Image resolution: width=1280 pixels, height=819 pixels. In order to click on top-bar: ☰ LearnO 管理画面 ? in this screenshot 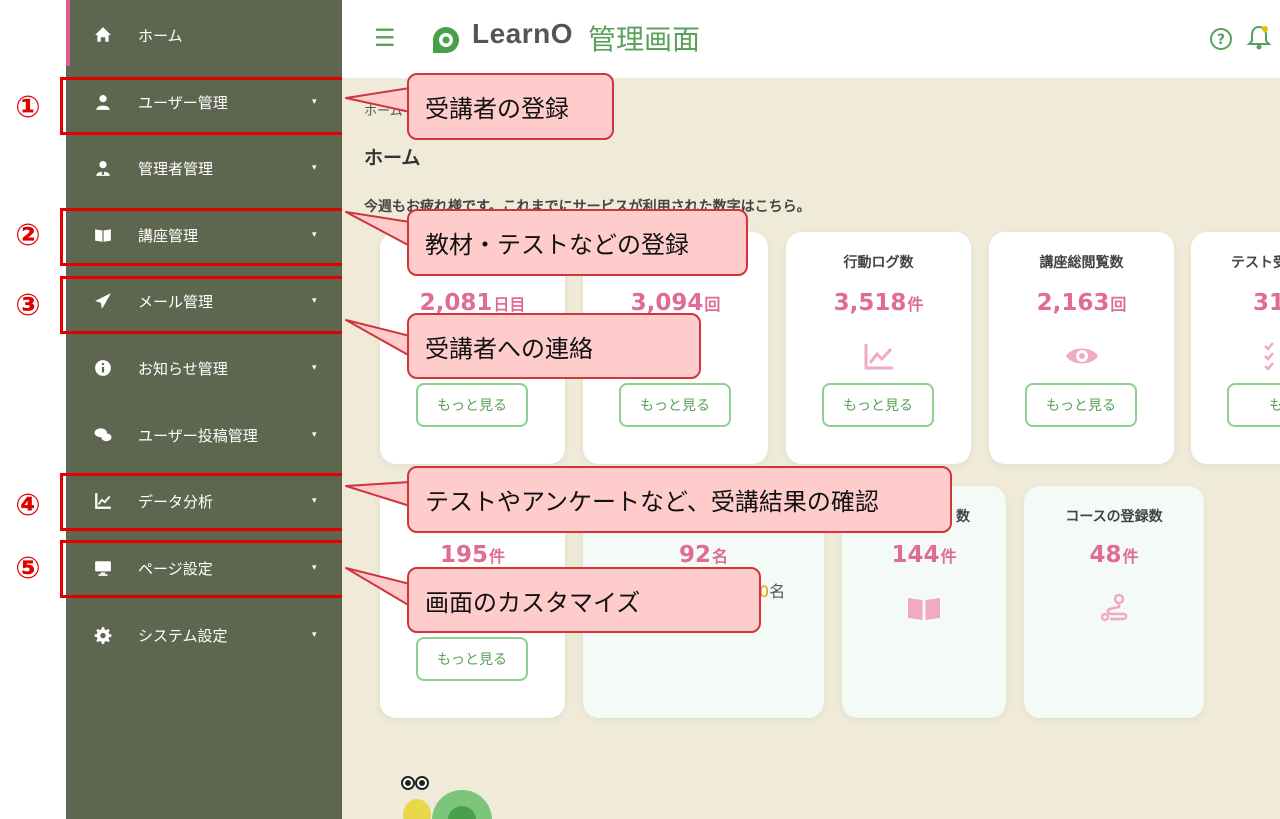, I will do `click(811, 39)`.